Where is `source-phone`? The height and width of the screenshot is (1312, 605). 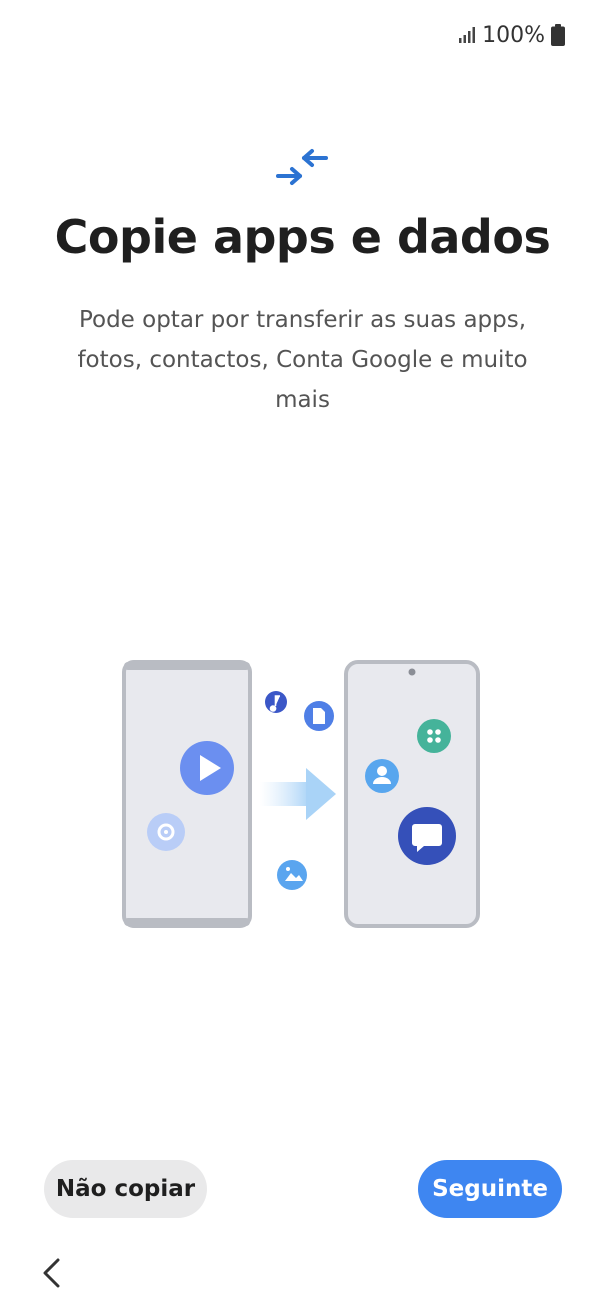 source-phone is located at coordinates (187, 794).